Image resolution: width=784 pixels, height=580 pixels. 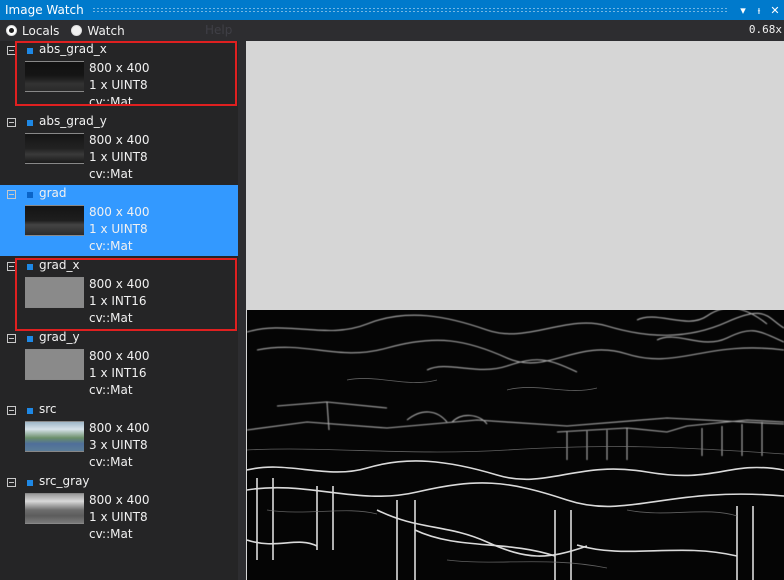 I want to click on window-title: Image Watch, so click(x=44, y=10).